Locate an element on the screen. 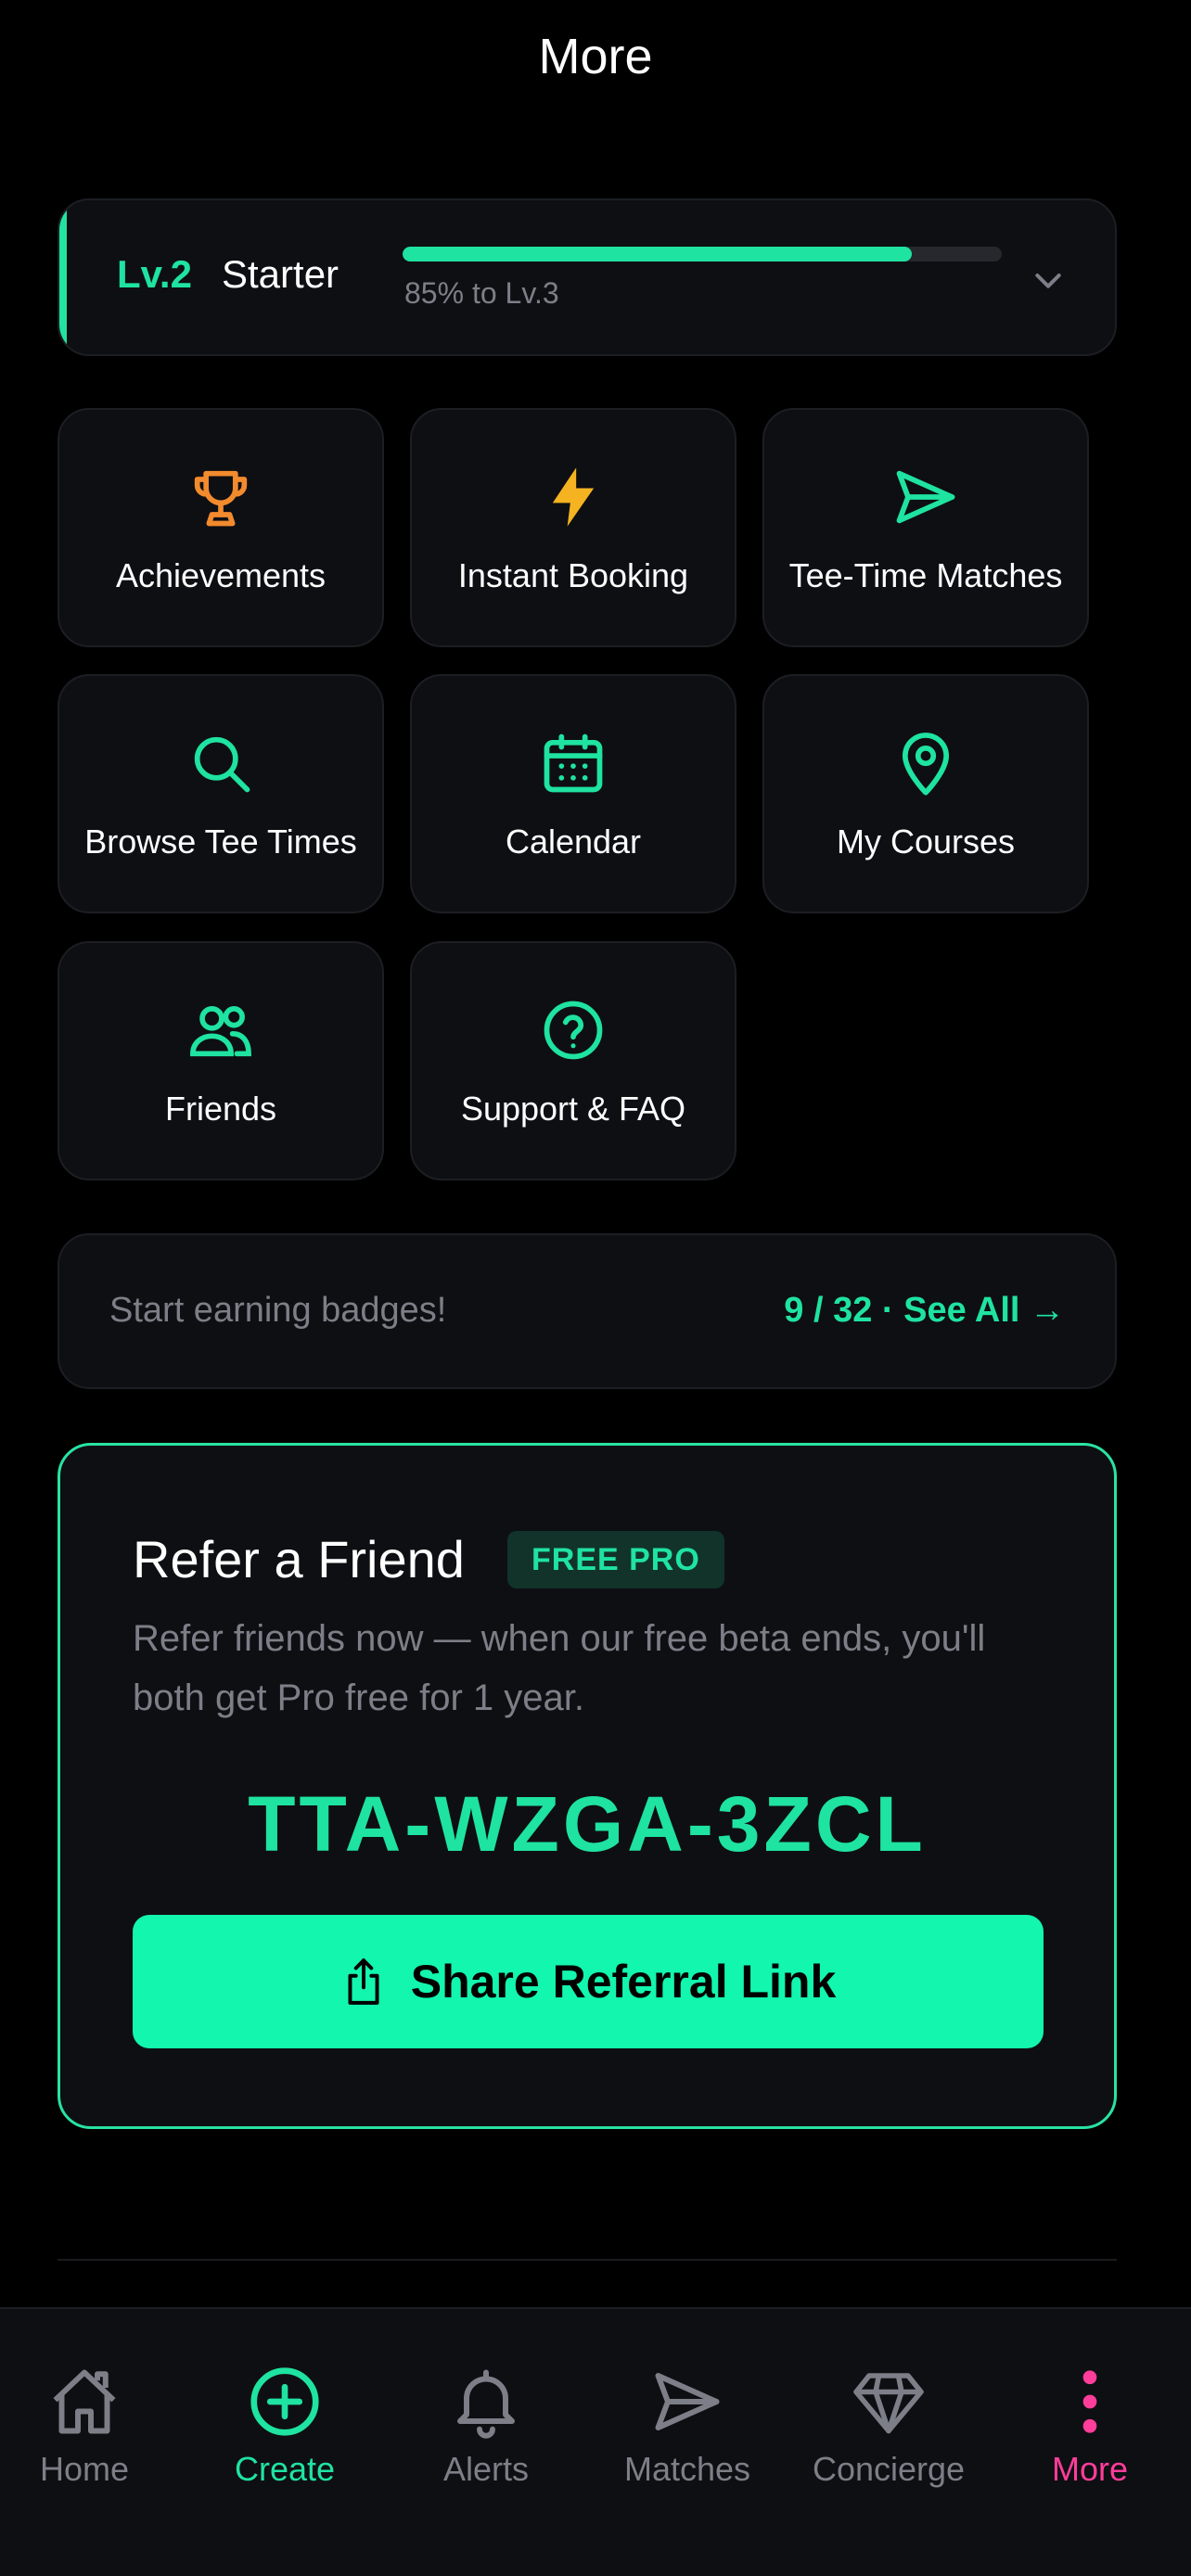 This screenshot has height=2576, width=1191. nav-item-home: Home is located at coordinates (92, 2433).